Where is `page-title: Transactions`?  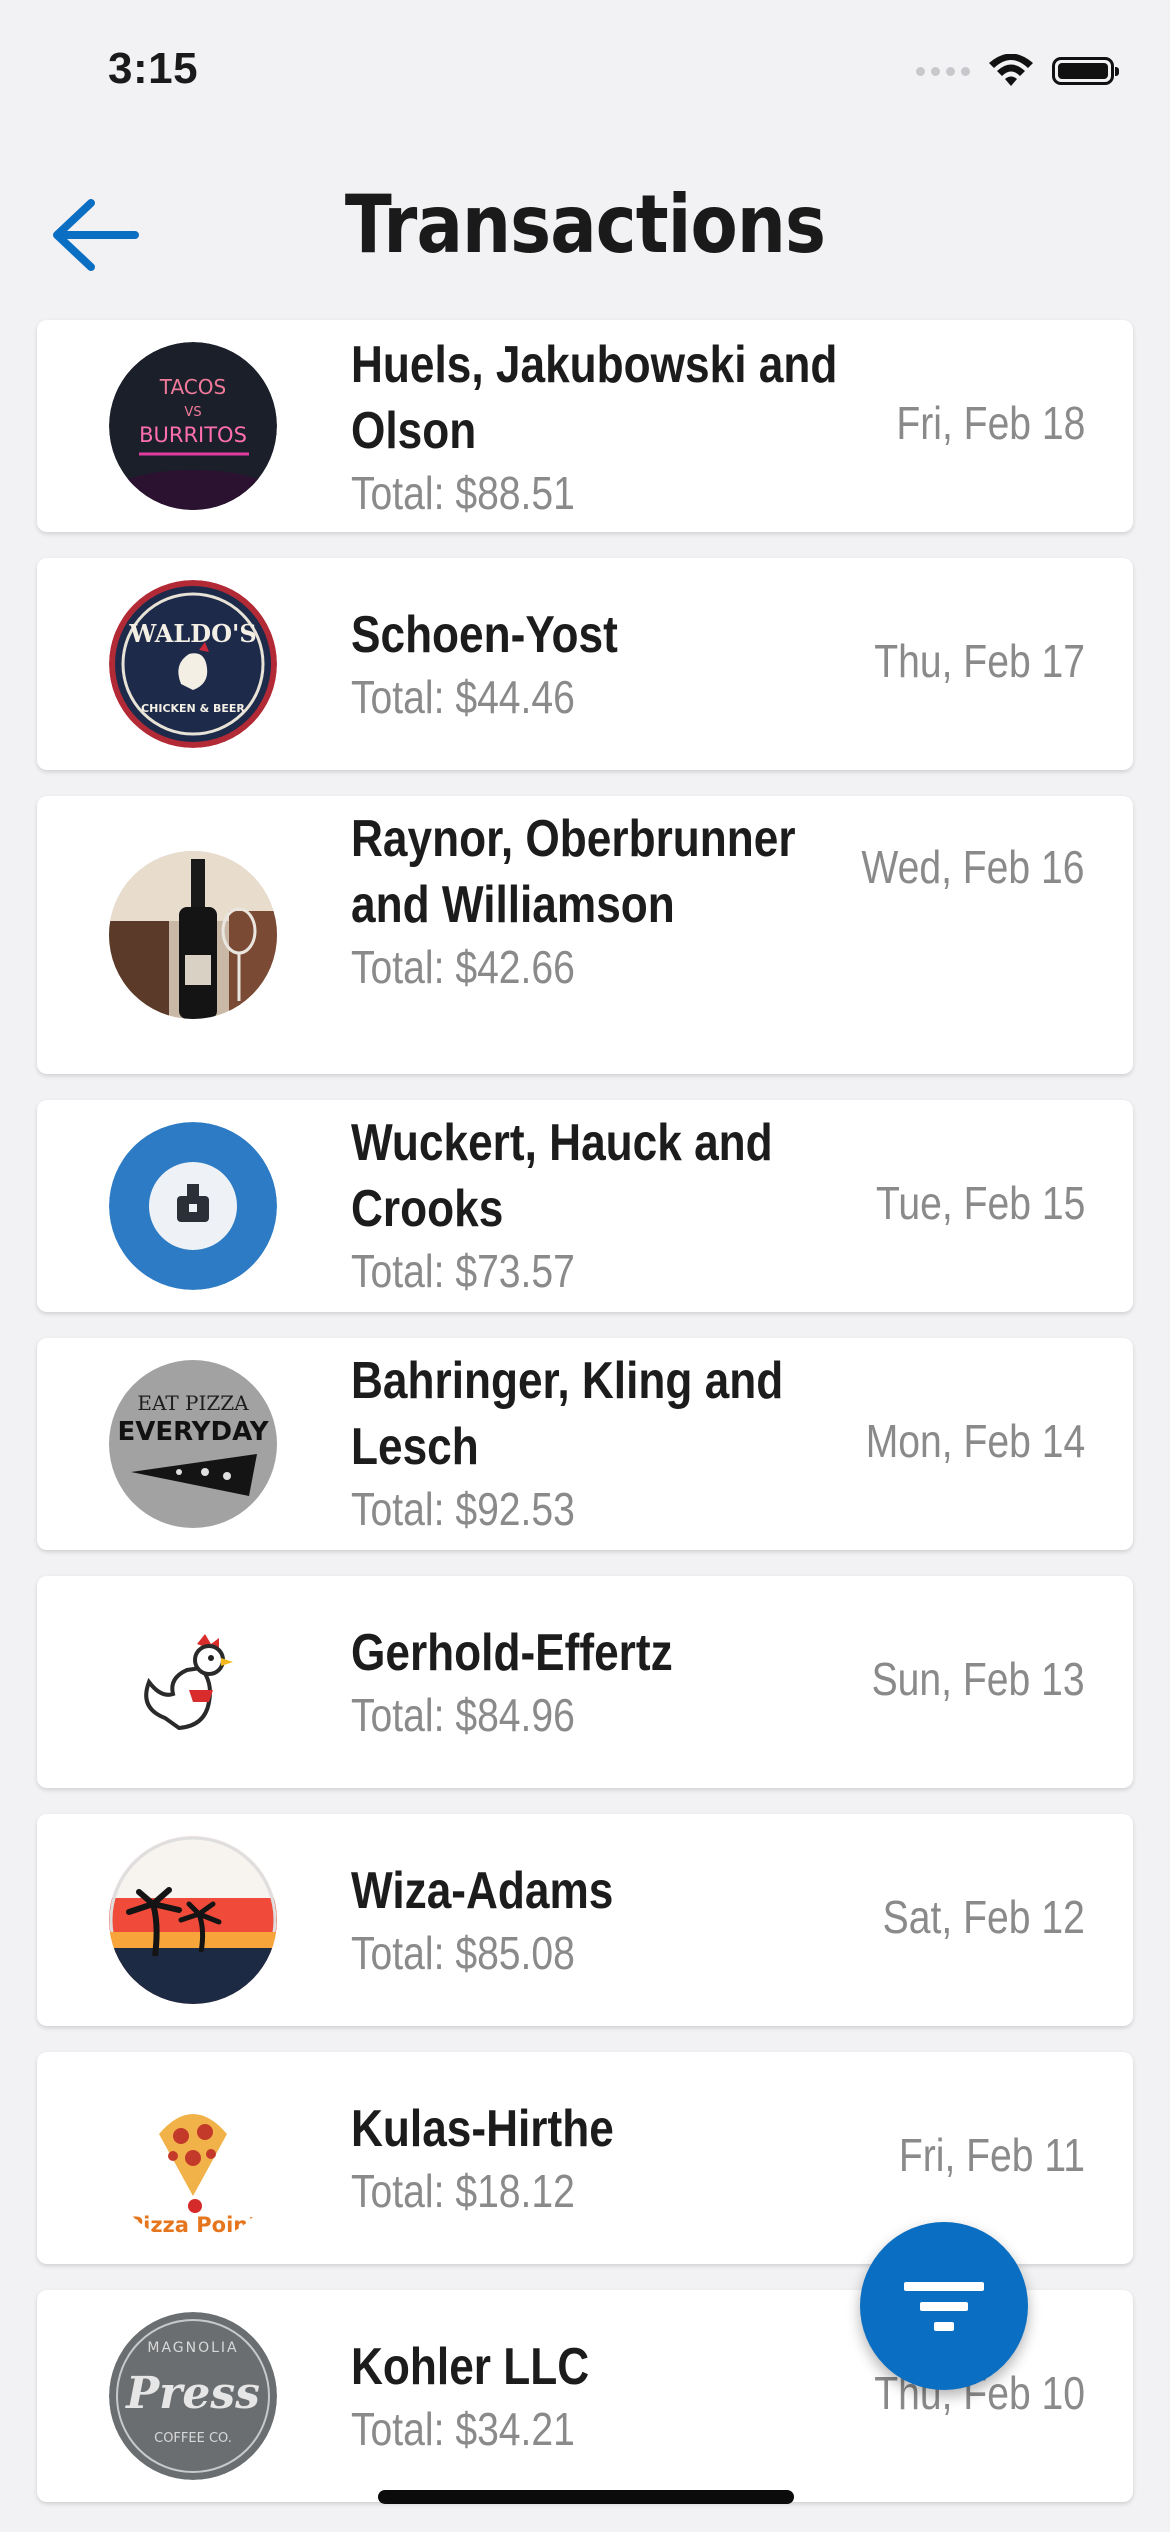 page-title: Transactions is located at coordinates (585, 224).